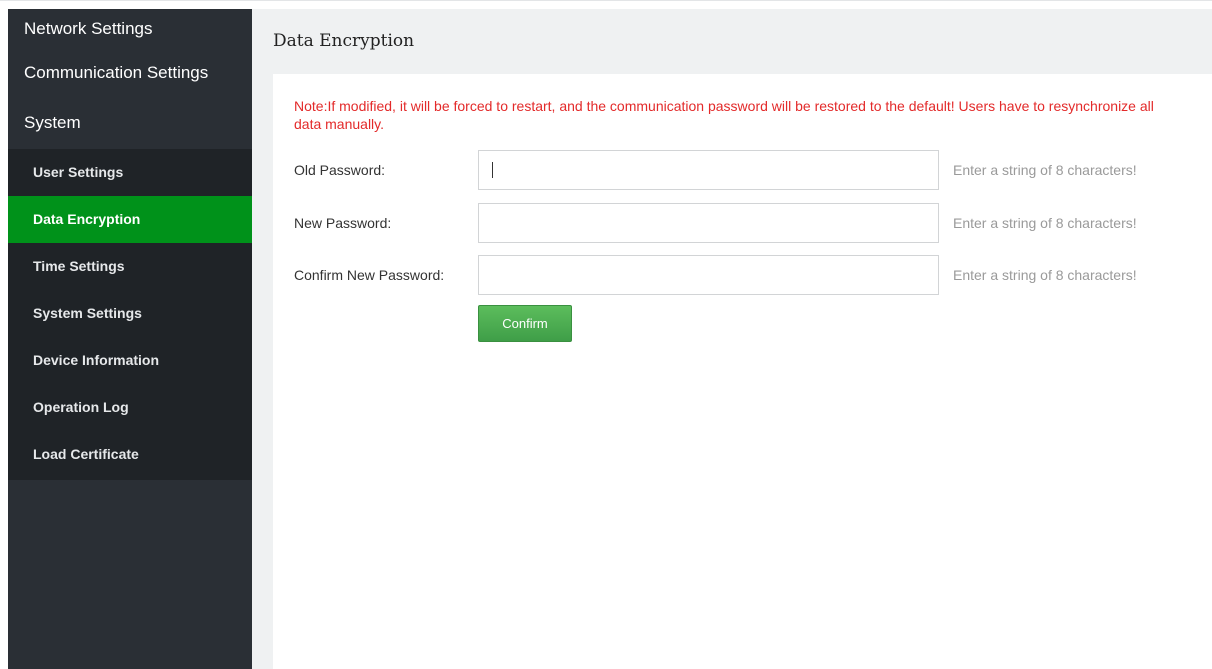 The height and width of the screenshot is (669, 1212). What do you see at coordinates (130, 454) in the screenshot?
I see `sidebar-item-load-certificate: Load Certificate` at bounding box center [130, 454].